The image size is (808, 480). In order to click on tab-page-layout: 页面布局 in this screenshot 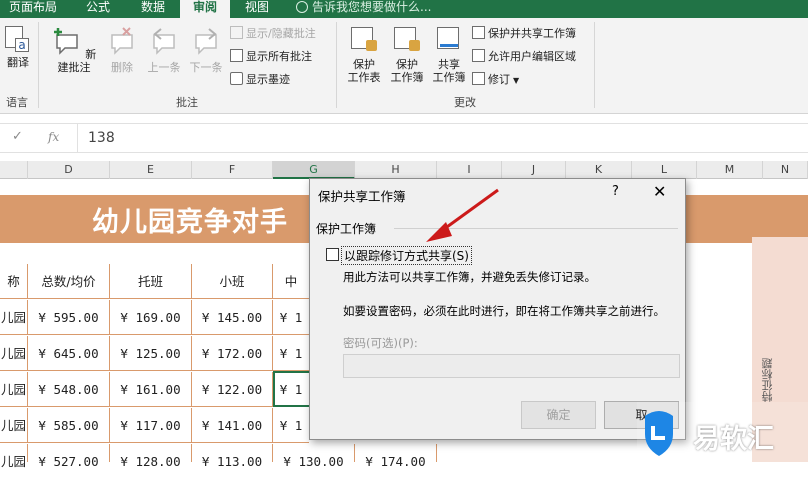, I will do `click(33, 9)`.